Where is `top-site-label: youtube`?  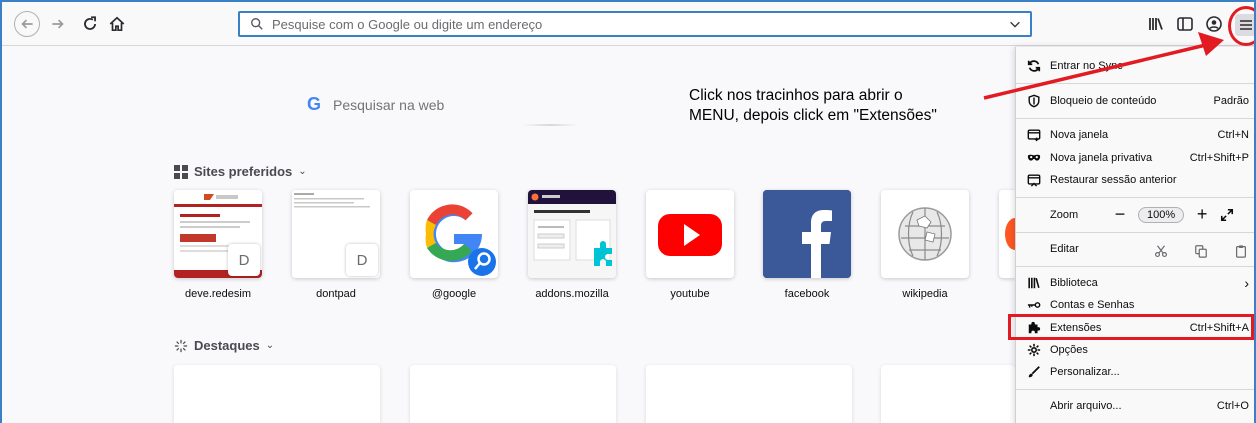 top-site-label: youtube is located at coordinates (690, 294).